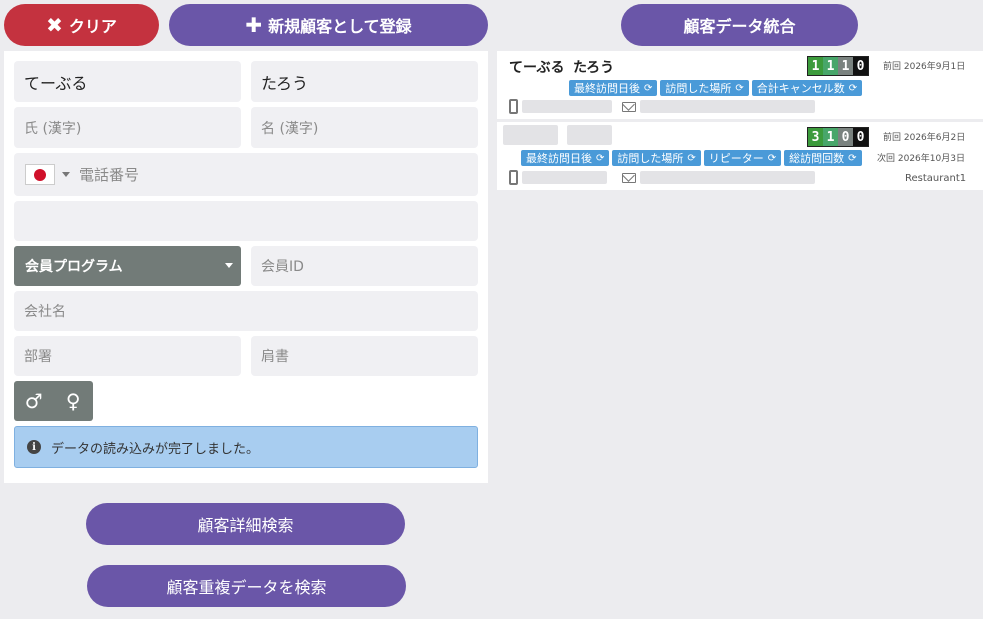 The width and height of the screenshot is (983, 619). Describe the element at coordinates (74, 401) in the screenshot. I see `female-icon: ♀` at that location.